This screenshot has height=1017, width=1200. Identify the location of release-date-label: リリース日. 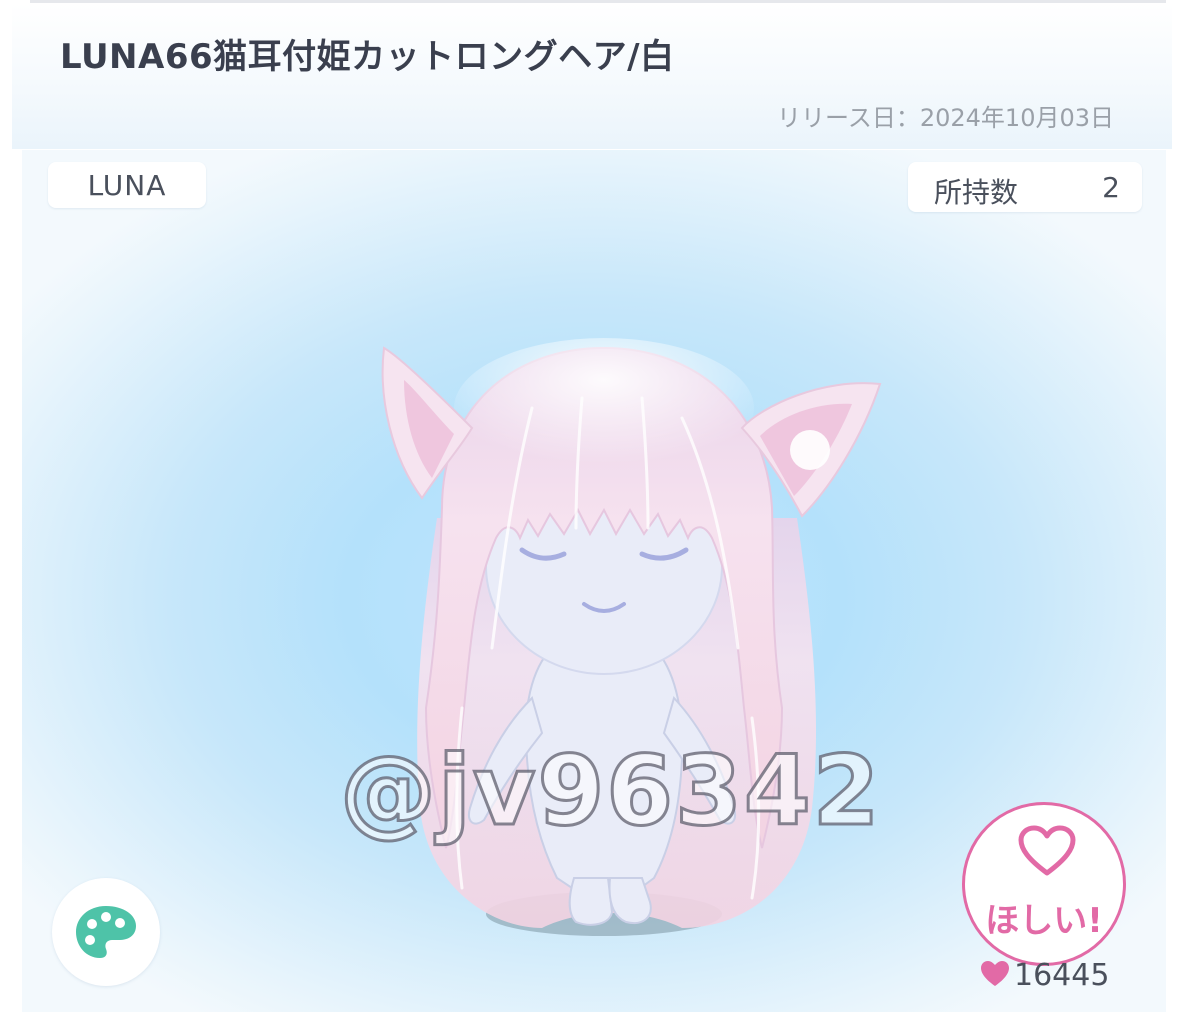
(836, 118).